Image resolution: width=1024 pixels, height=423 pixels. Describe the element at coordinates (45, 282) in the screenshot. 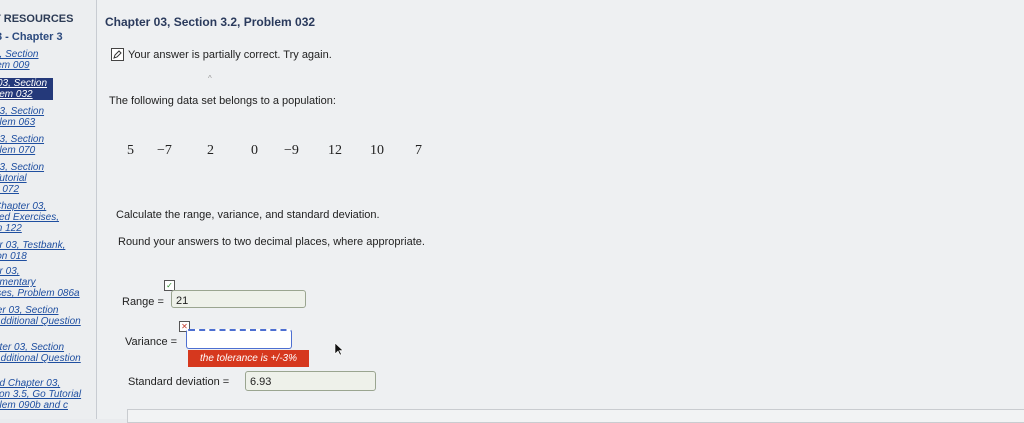

I see `sidebar-item: er 03, ementary ises, Problem 086a` at that location.